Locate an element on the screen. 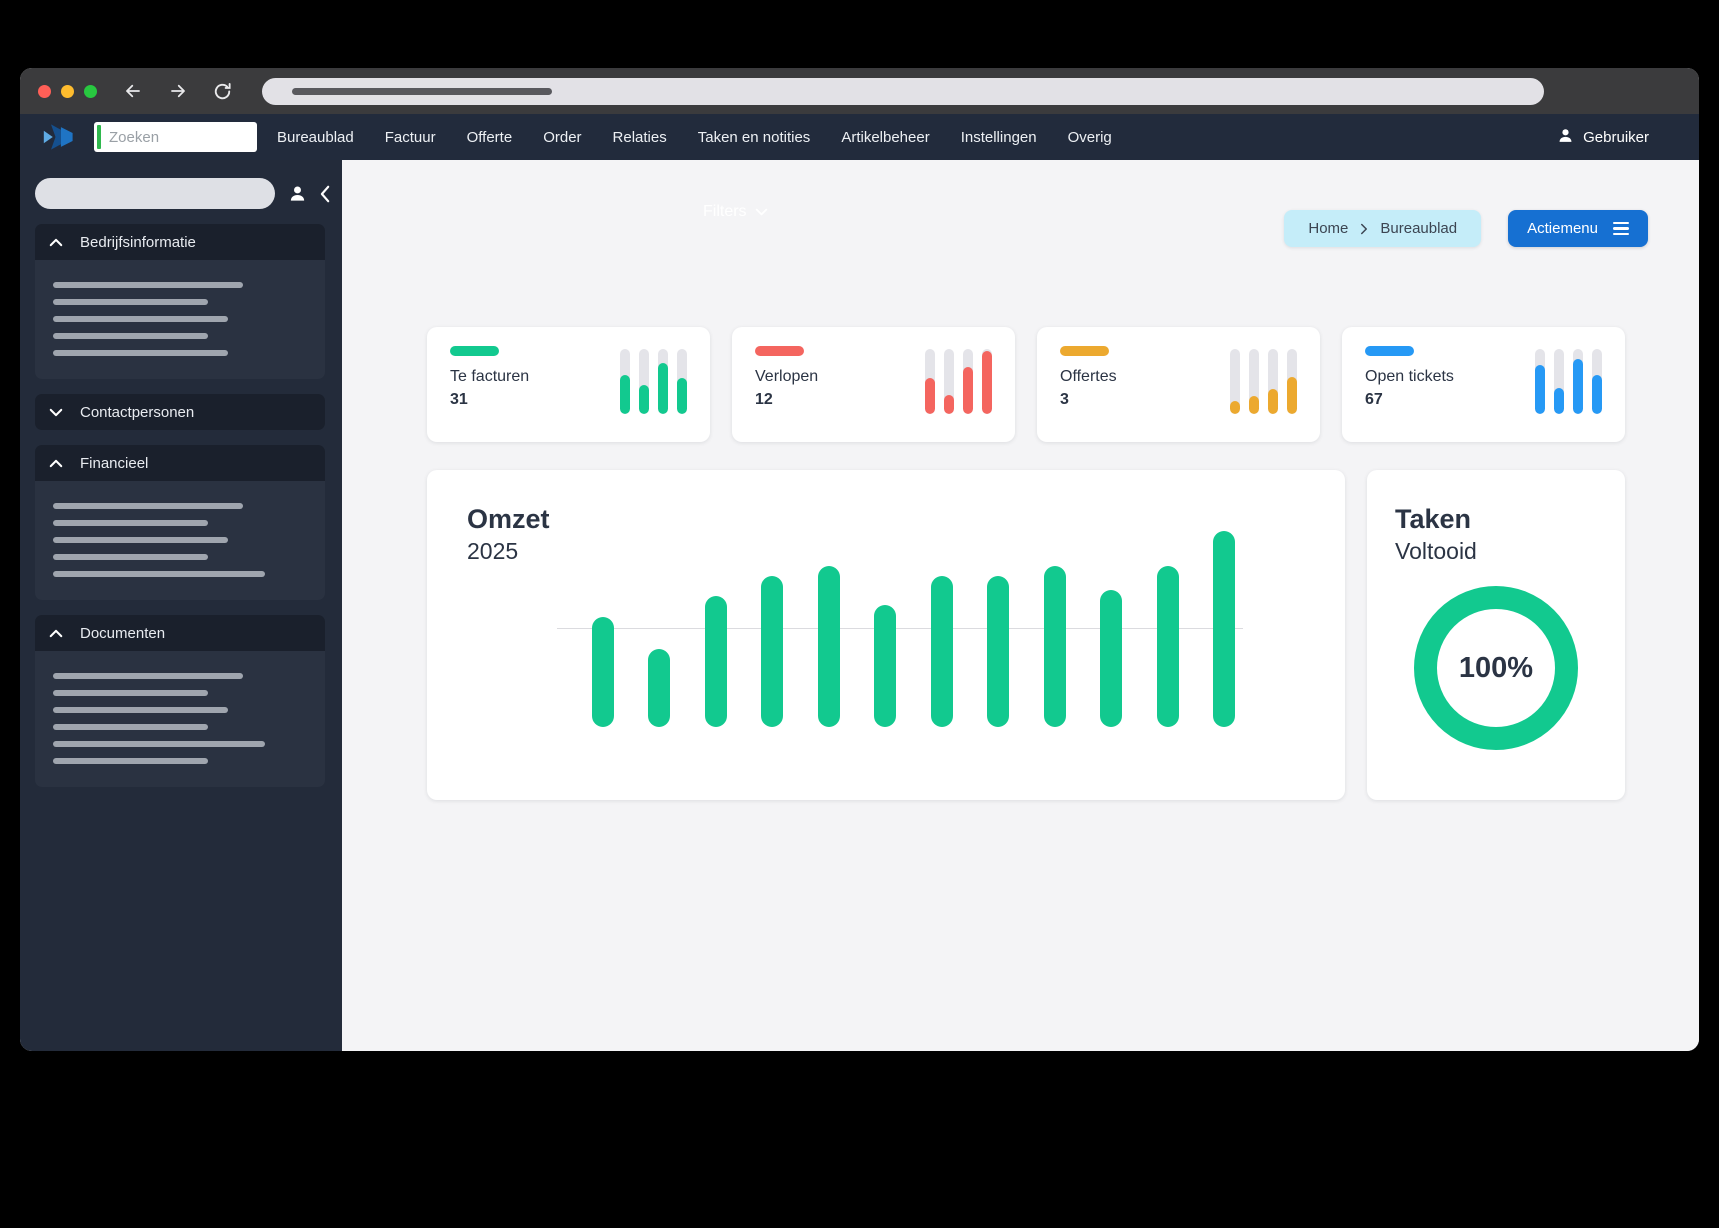 This screenshot has width=1719, height=1228. breadcrumb-home: Home is located at coordinates (1328, 228).